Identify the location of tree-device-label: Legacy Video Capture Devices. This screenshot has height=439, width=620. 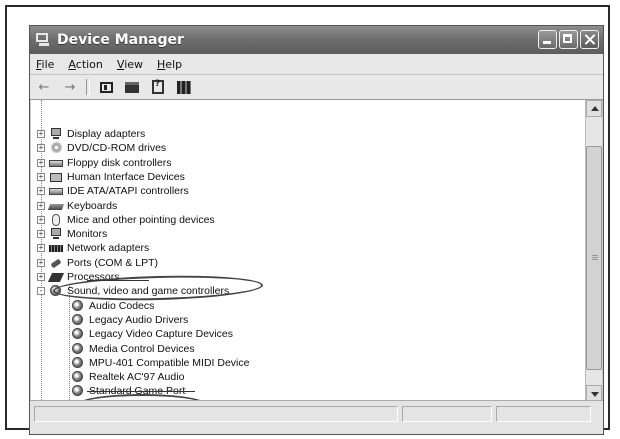
(161, 334).